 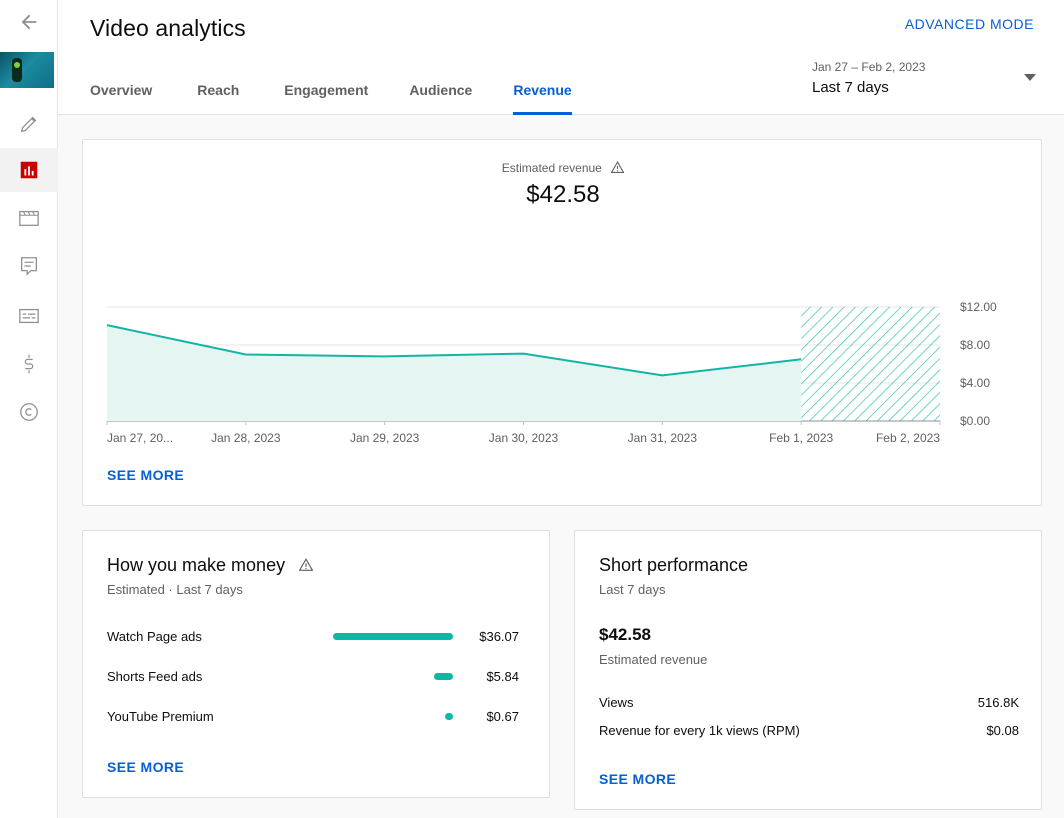 I want to click on left-rail, so click(x=29, y=409).